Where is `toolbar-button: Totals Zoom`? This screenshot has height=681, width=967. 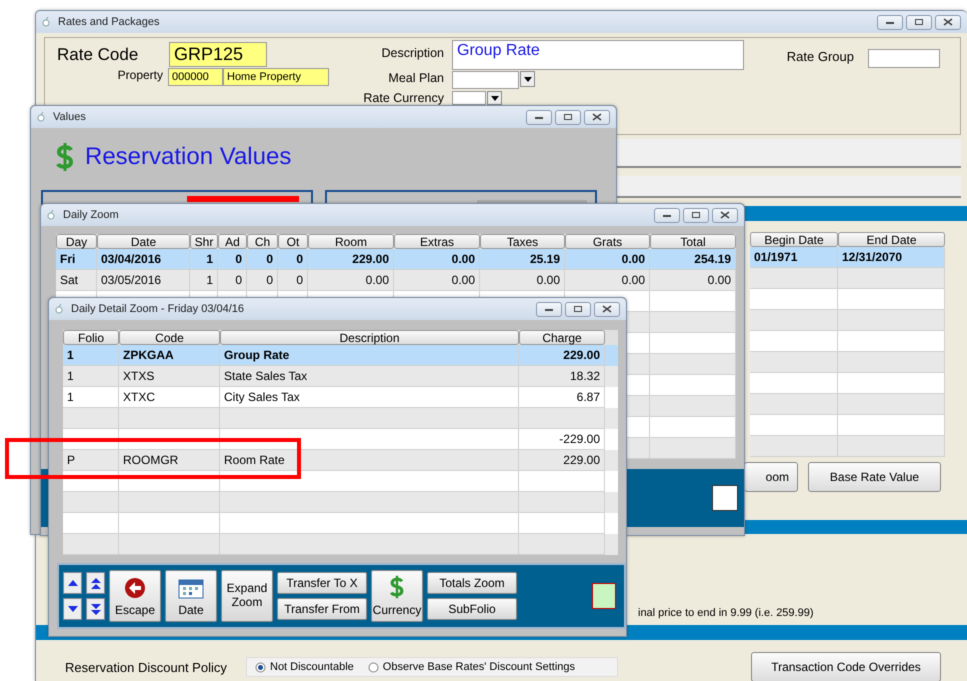
toolbar-button: Totals Zoom is located at coordinates (472, 583).